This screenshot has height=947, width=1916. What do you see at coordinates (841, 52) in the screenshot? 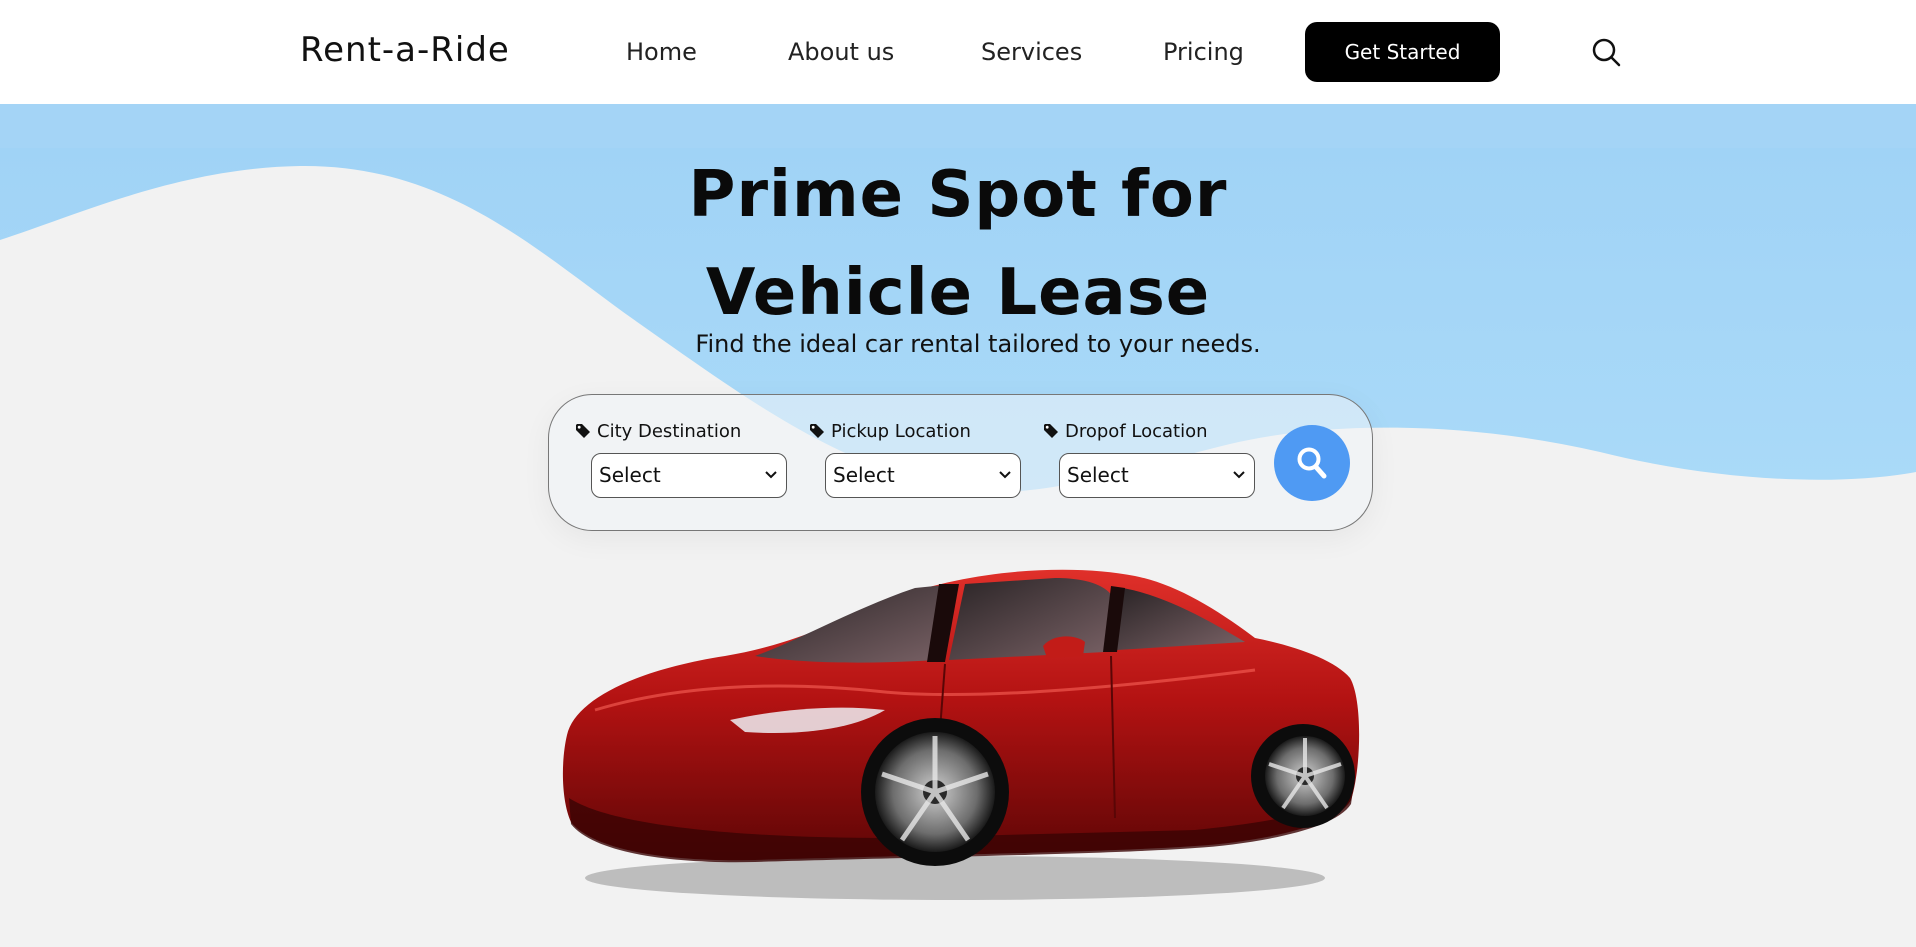
I see `nav-about-us: About us` at bounding box center [841, 52].